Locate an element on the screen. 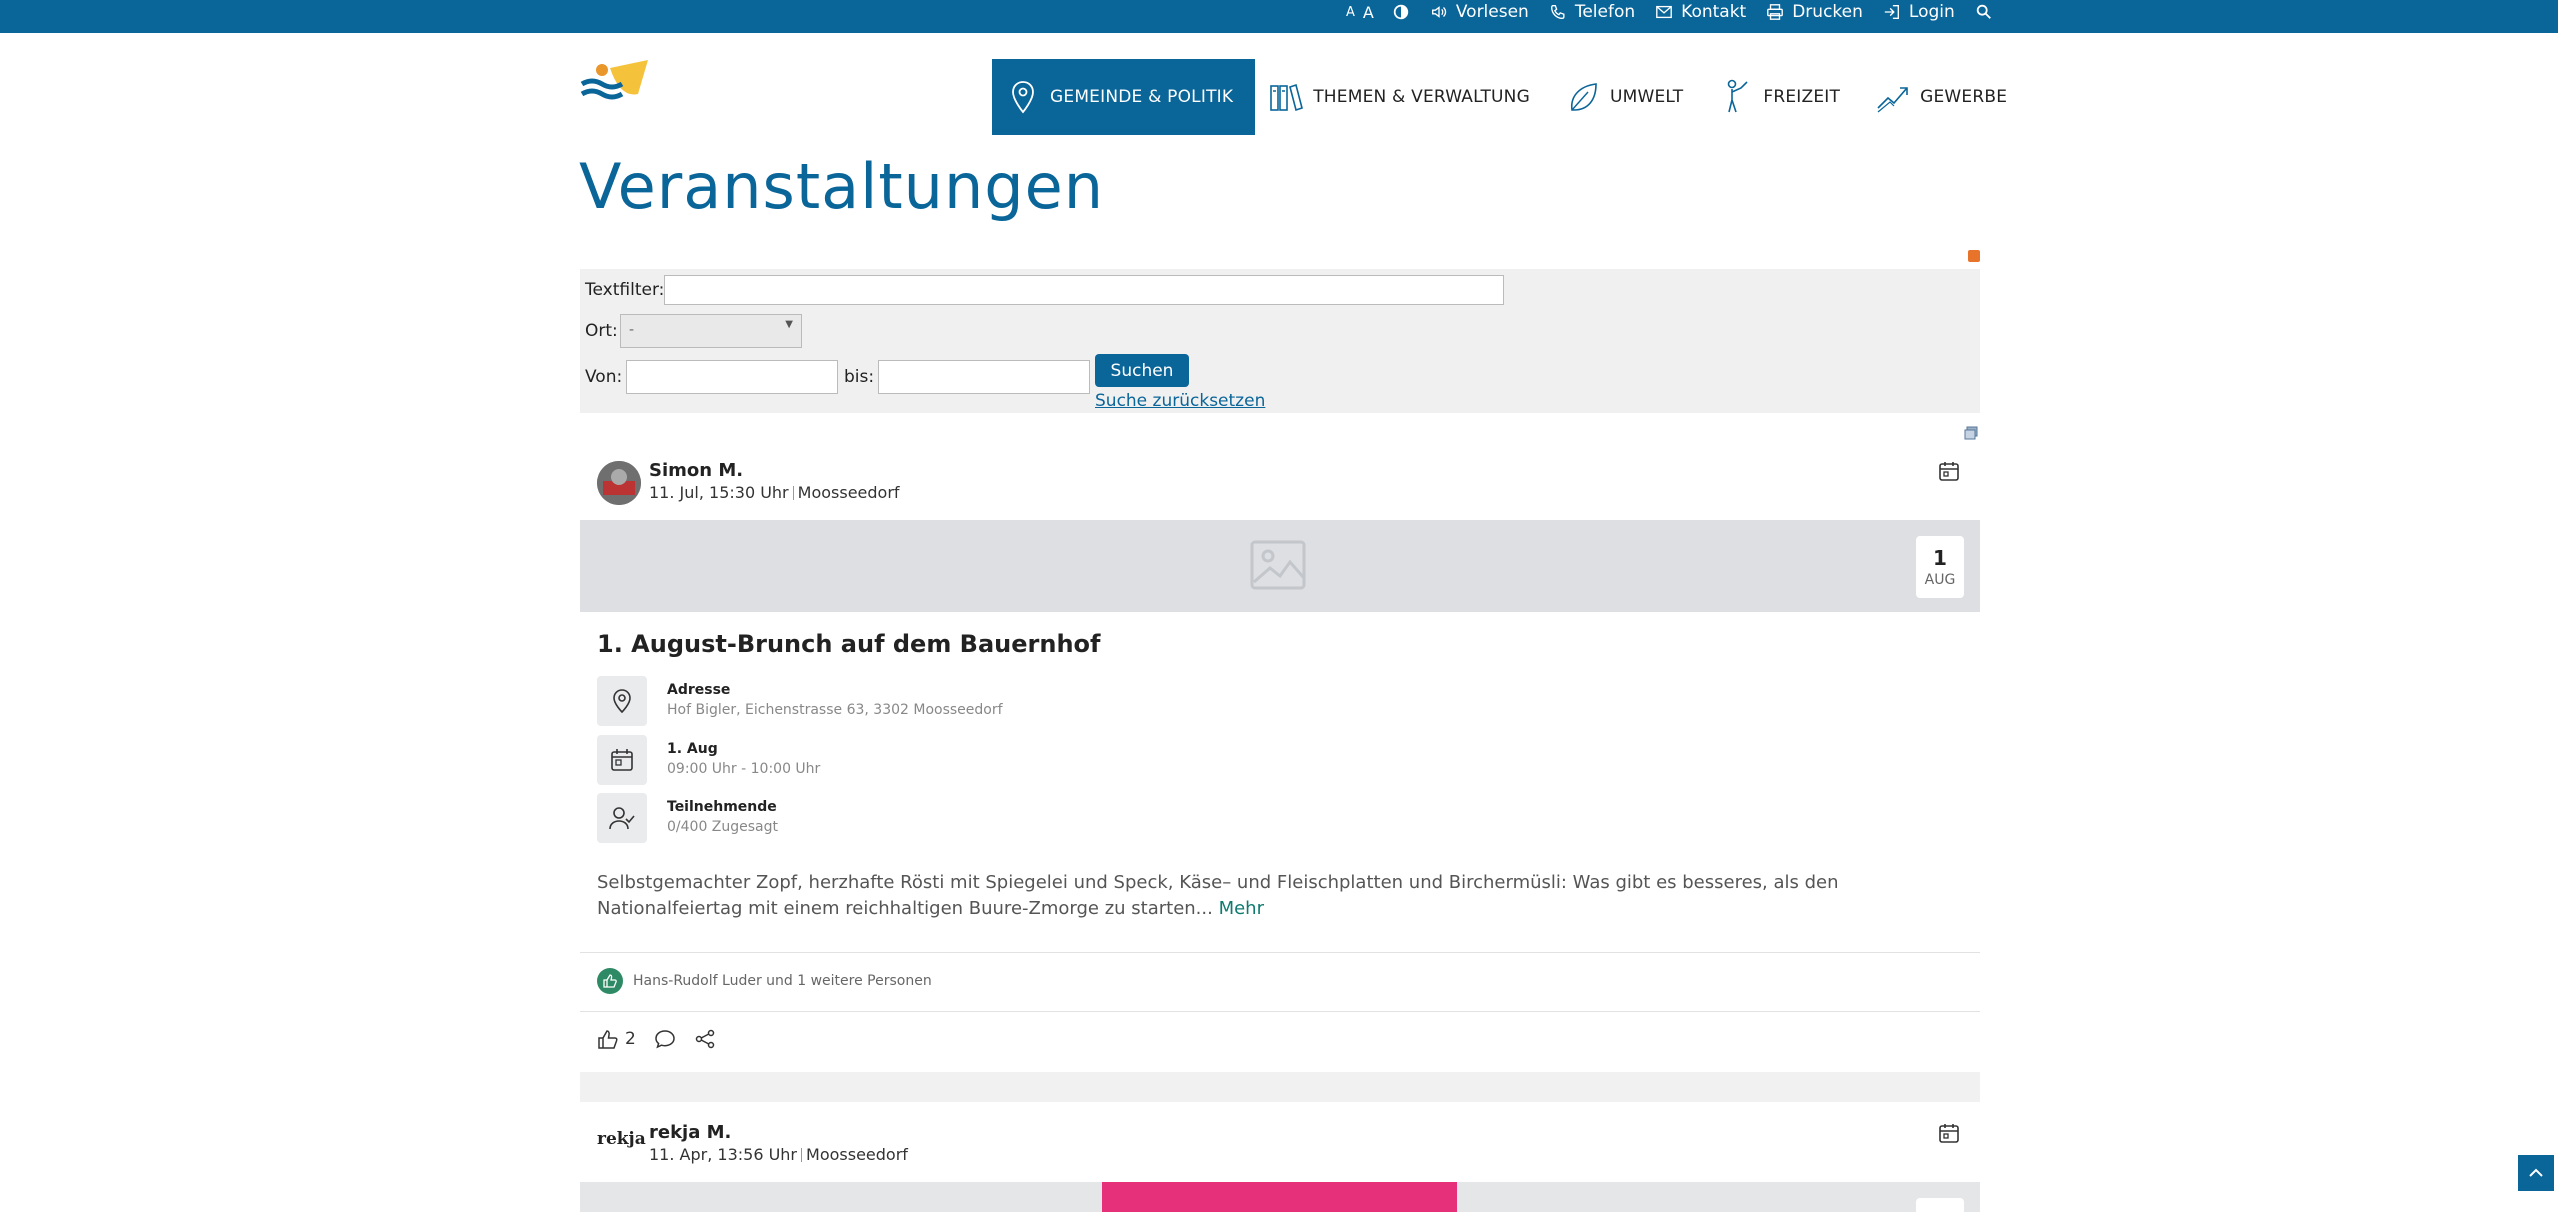 Image resolution: width=2558 pixels, height=1218 pixels. contrast-icon is located at coordinates (1401, 12).